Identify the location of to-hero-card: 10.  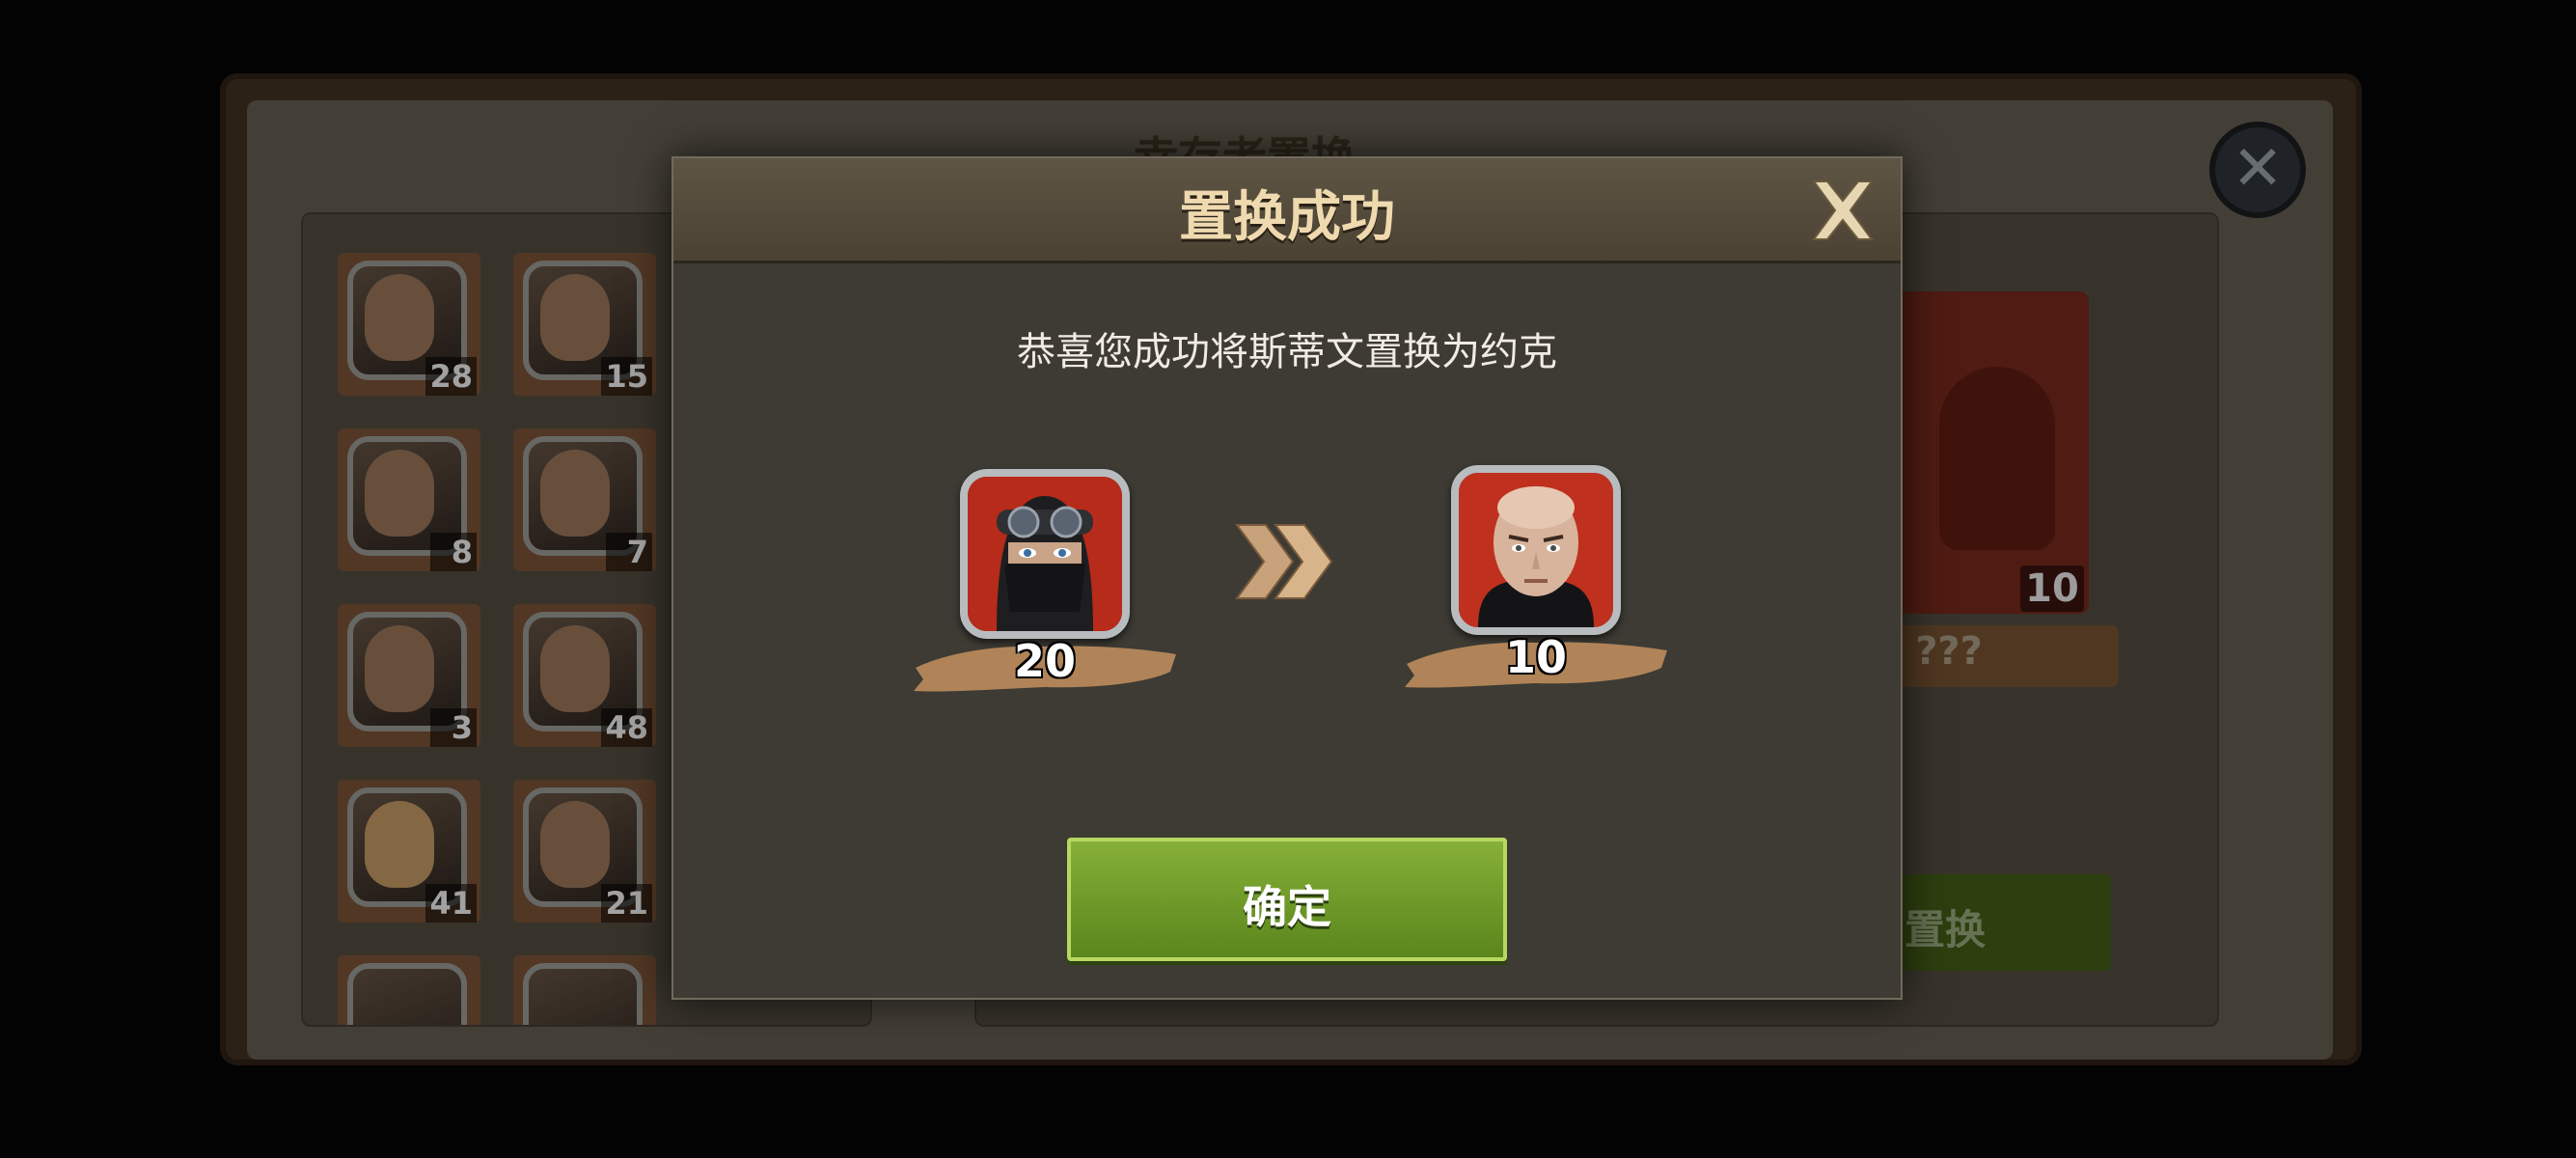
(1536, 581).